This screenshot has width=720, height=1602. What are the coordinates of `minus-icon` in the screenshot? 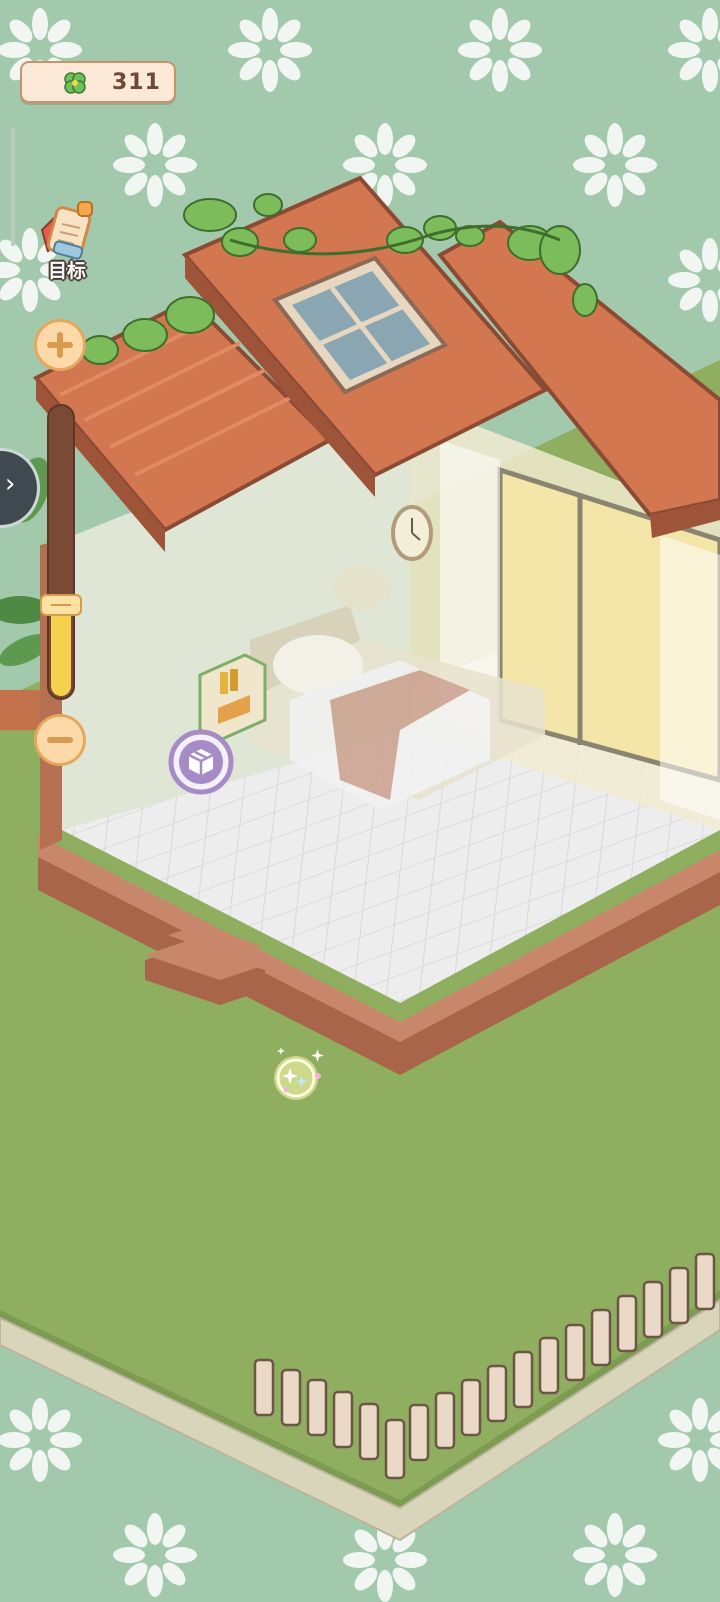 It's located at (60, 740).